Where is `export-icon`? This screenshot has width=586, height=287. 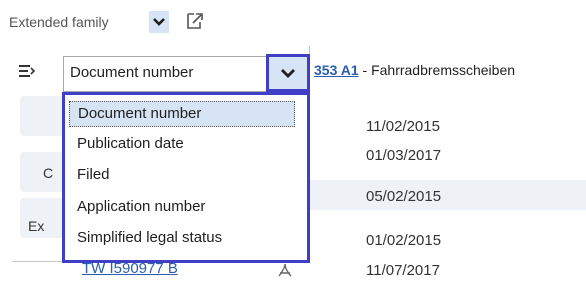
export-icon is located at coordinates (194, 21).